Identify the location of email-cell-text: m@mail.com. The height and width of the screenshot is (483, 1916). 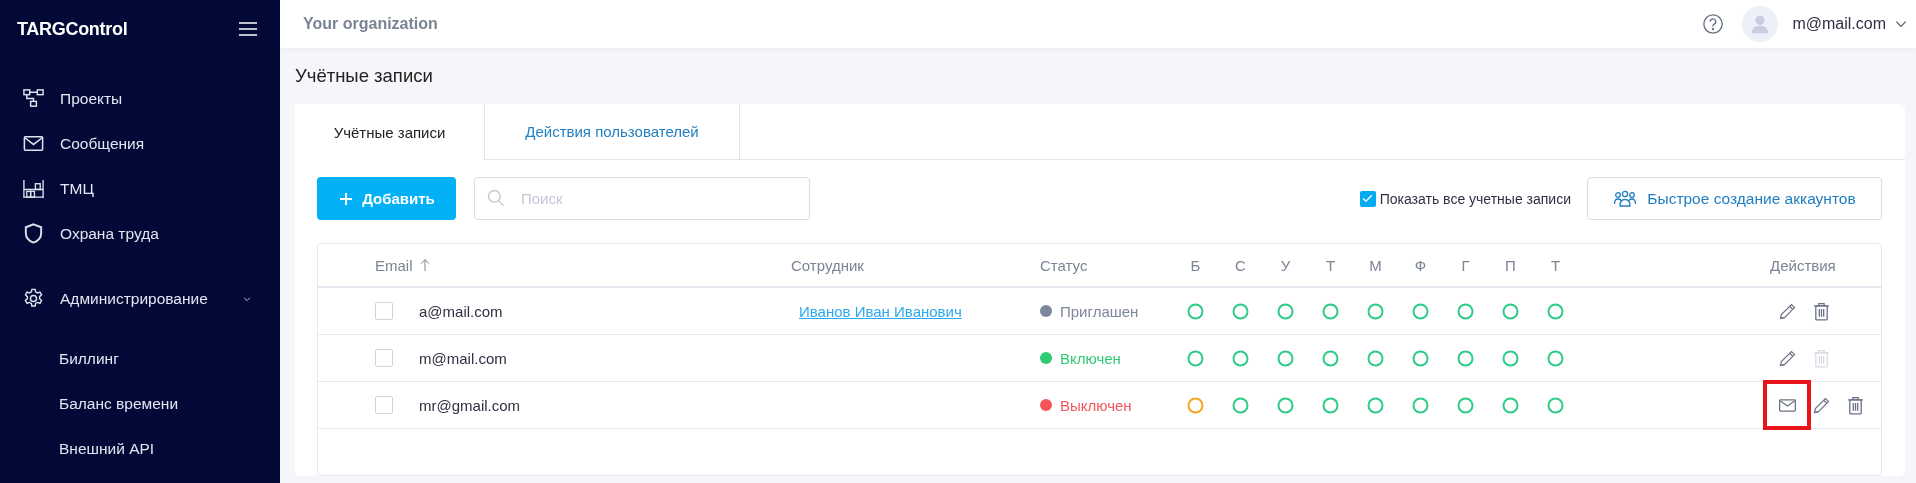
(463, 358).